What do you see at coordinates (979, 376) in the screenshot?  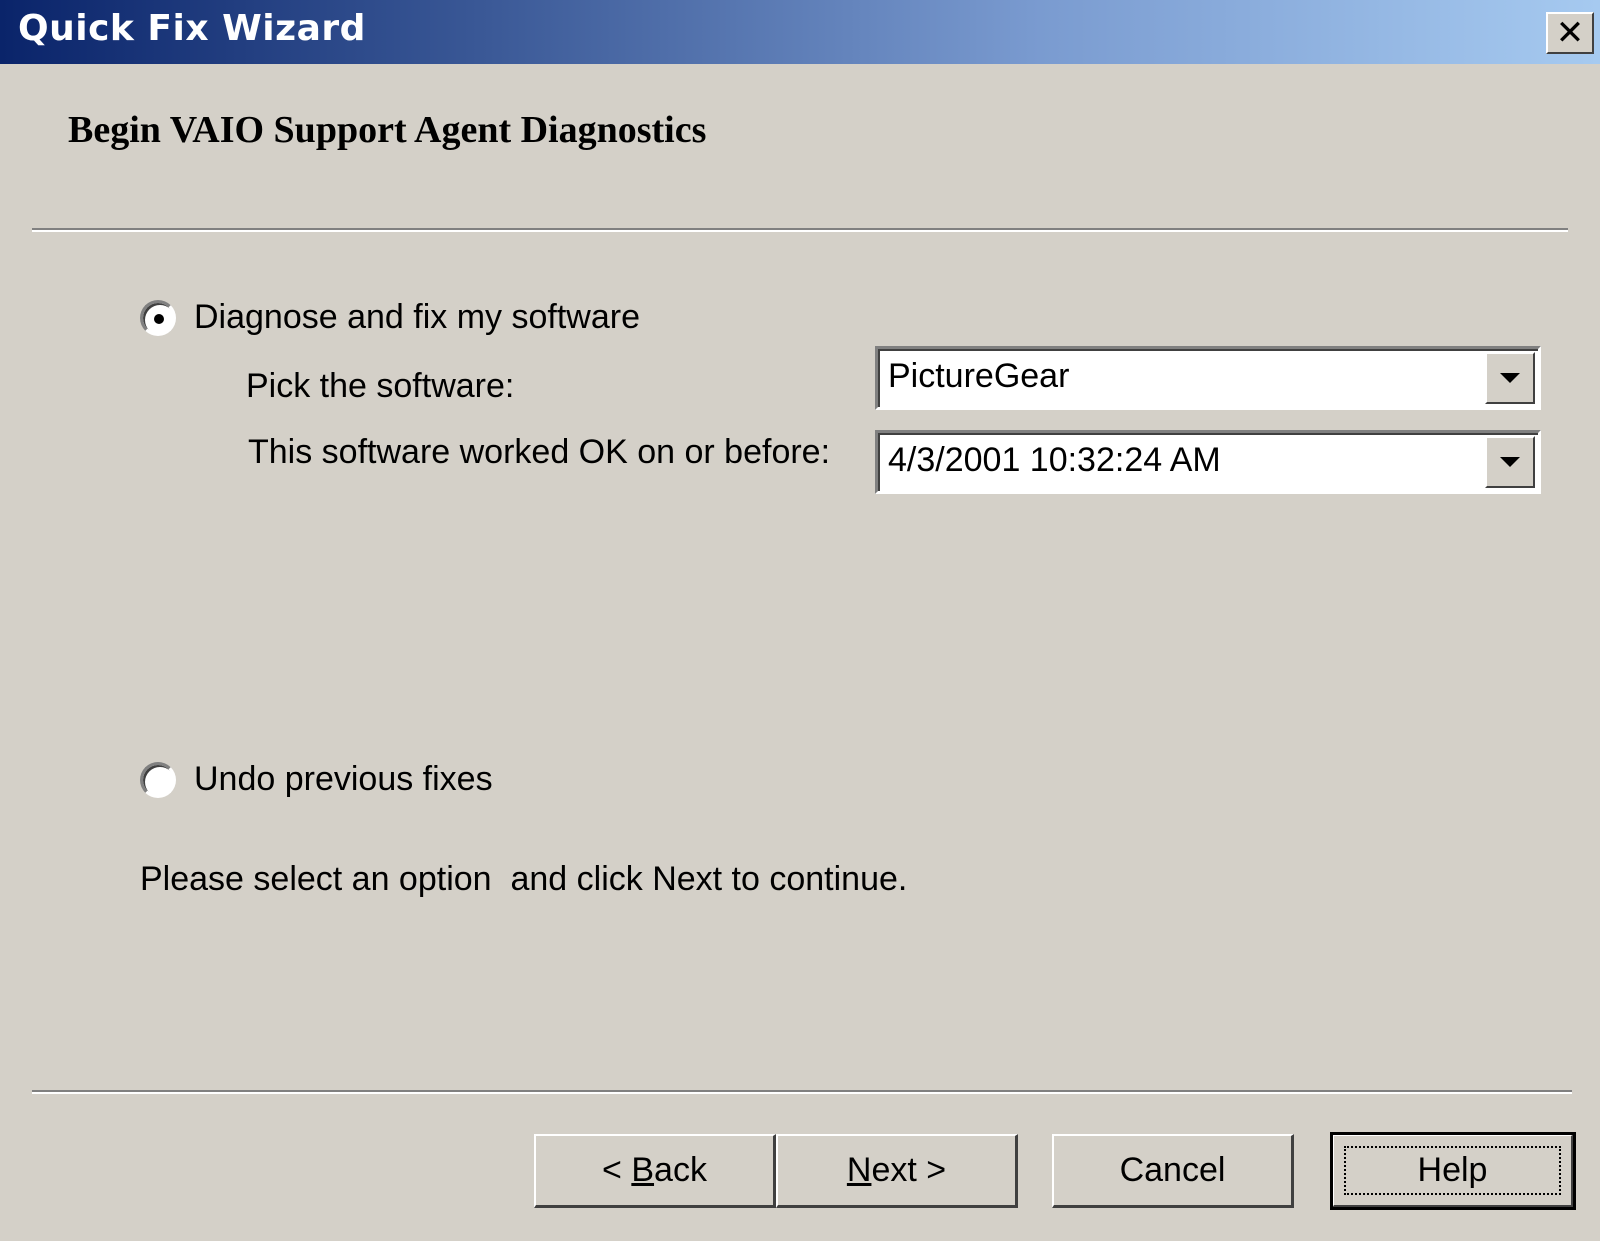 I see `software-dropdown-value: PictureGear` at bounding box center [979, 376].